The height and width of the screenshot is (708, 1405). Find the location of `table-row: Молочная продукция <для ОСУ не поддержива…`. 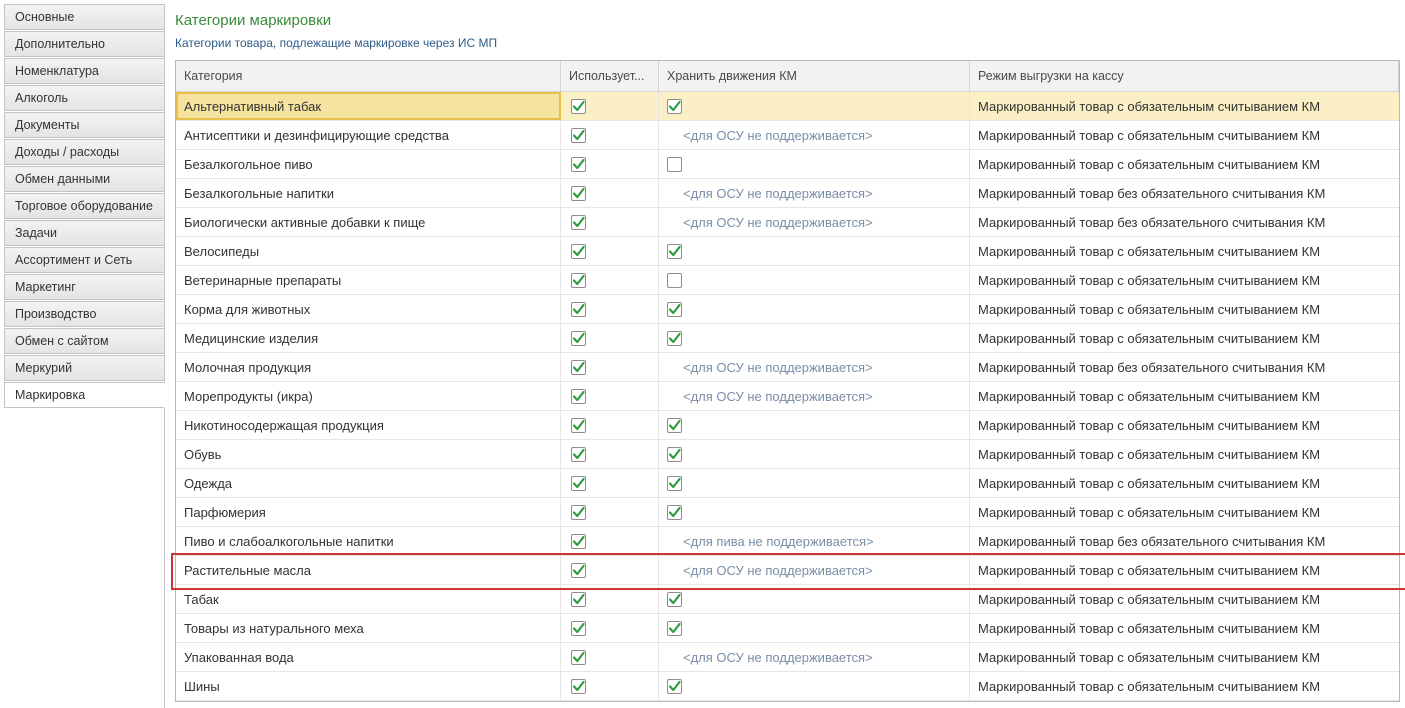

table-row: Молочная продукция <для ОСУ не поддержива… is located at coordinates (787, 367).